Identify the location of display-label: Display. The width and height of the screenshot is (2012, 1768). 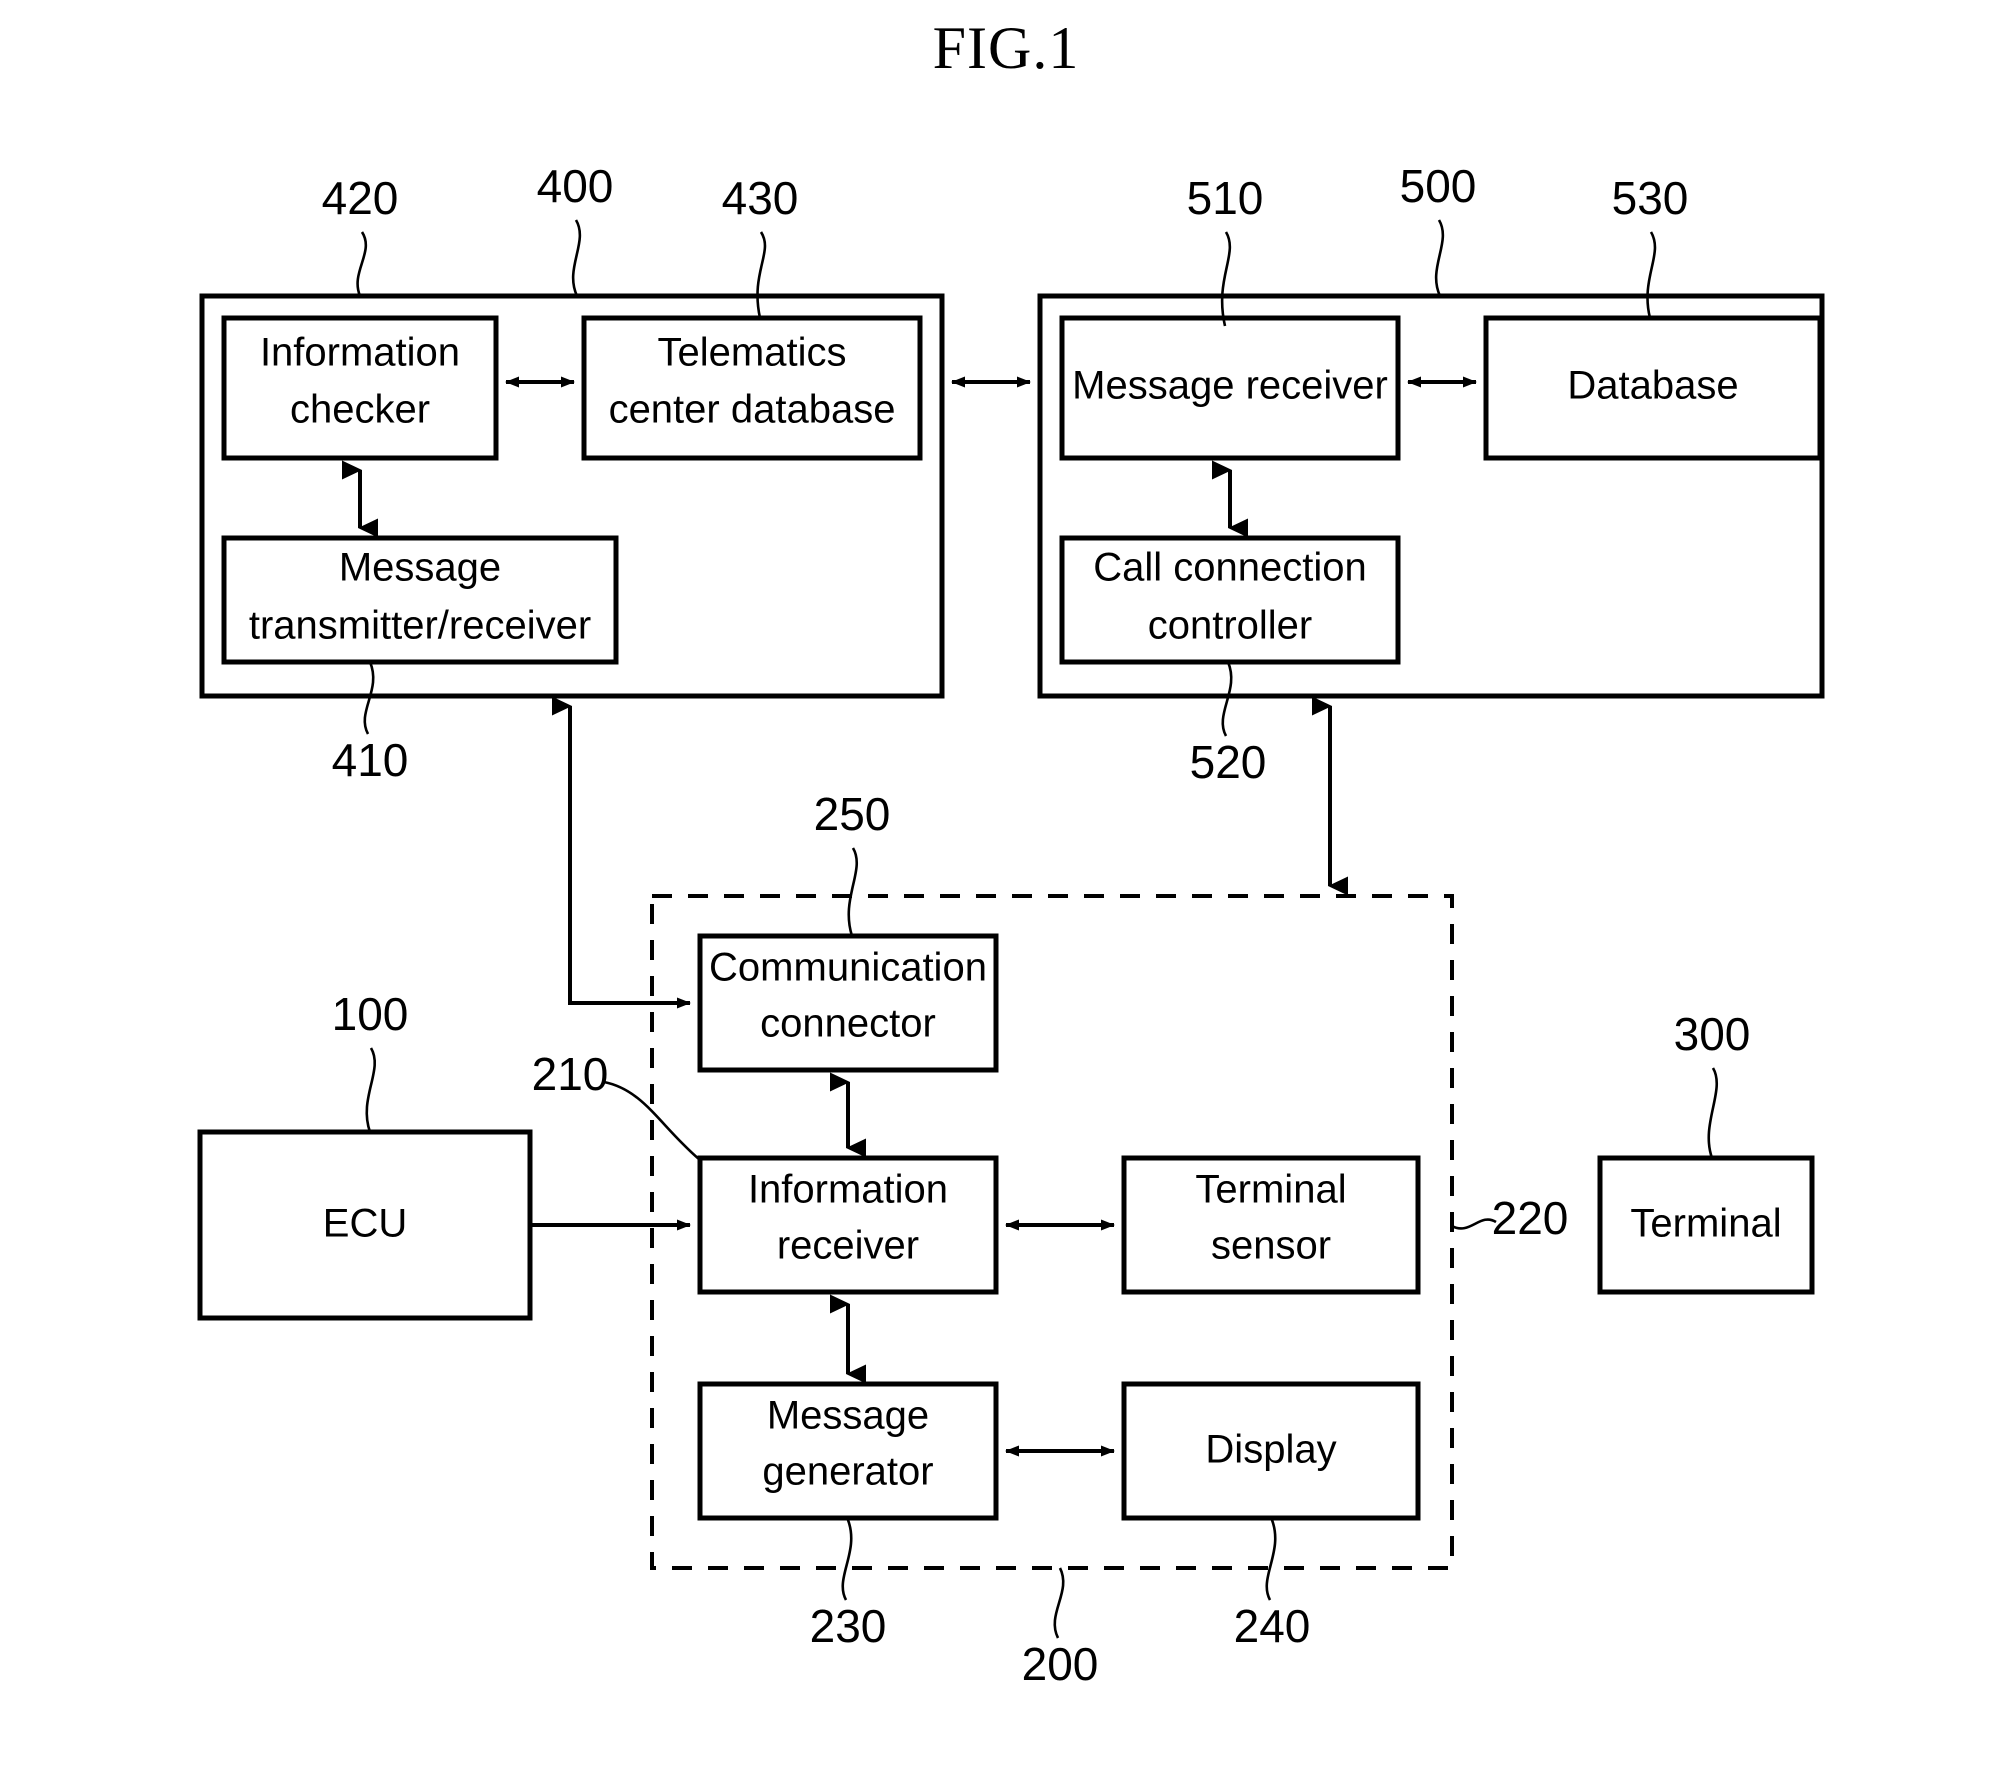
(1270, 1450).